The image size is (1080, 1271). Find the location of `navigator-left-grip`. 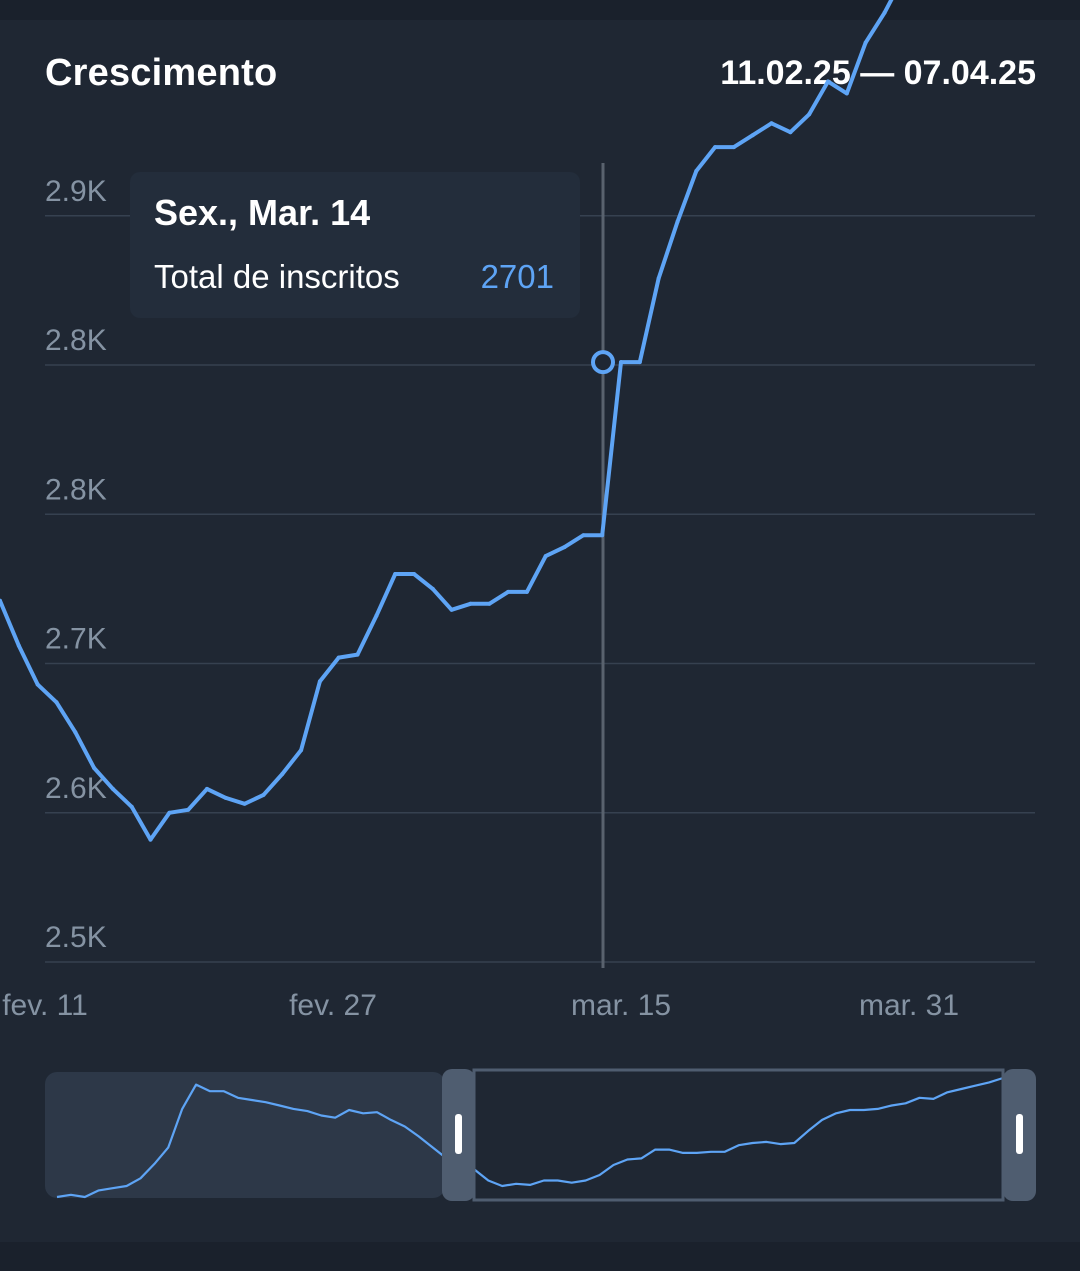

navigator-left-grip is located at coordinates (458, 1134).